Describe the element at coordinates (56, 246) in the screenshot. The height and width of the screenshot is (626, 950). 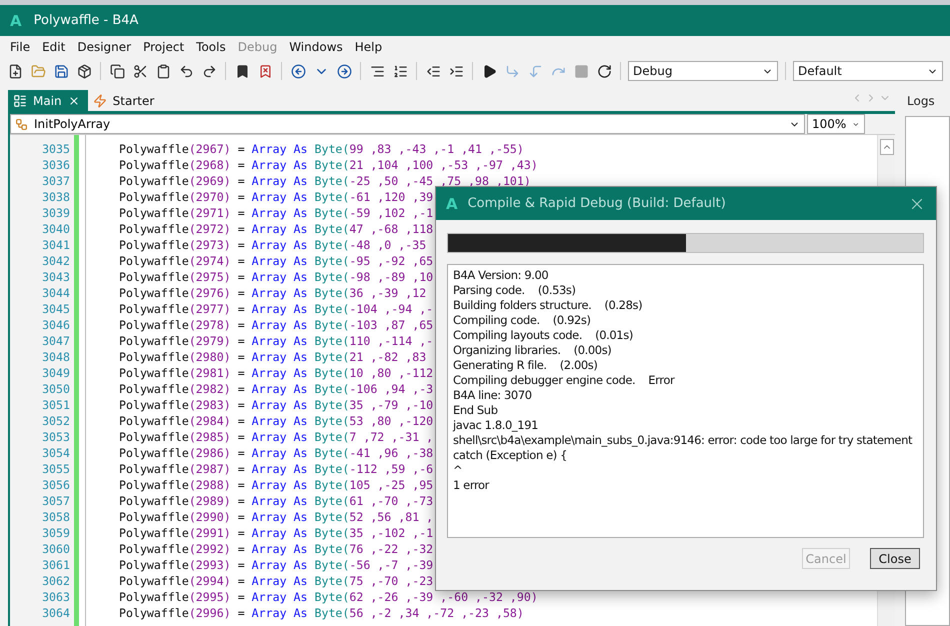
I see `line-number: 3041` at that location.